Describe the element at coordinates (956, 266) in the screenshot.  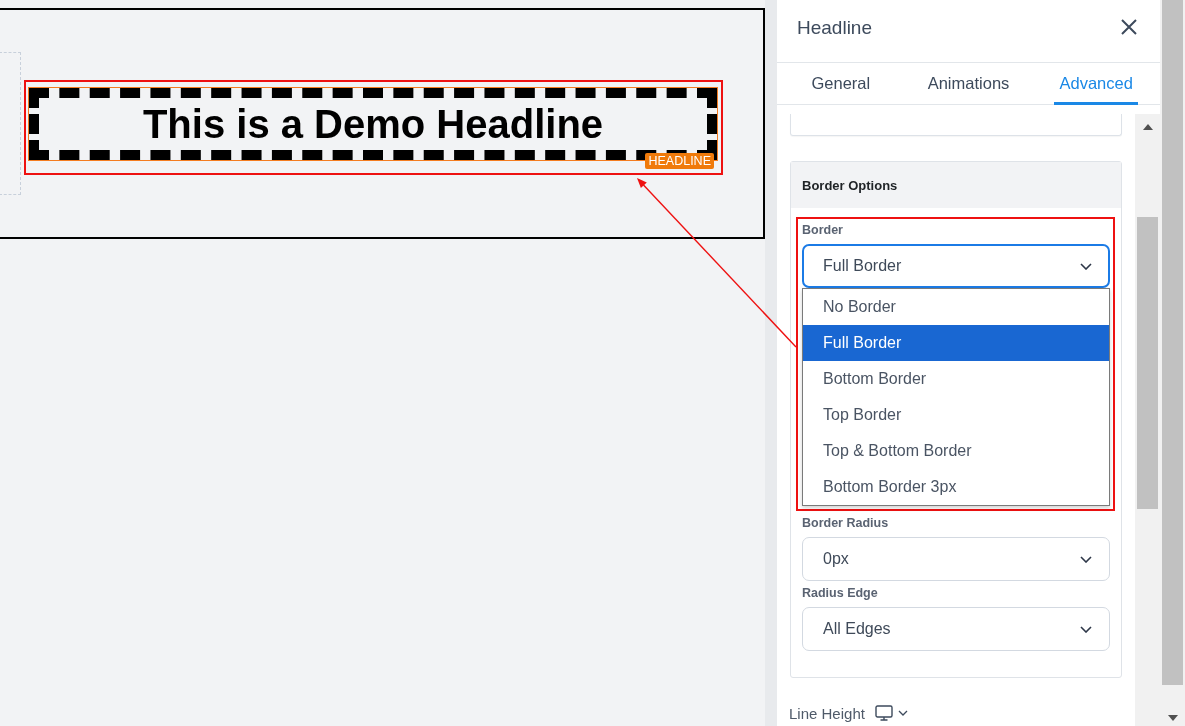
I see `dropdown-select: Full Border` at that location.